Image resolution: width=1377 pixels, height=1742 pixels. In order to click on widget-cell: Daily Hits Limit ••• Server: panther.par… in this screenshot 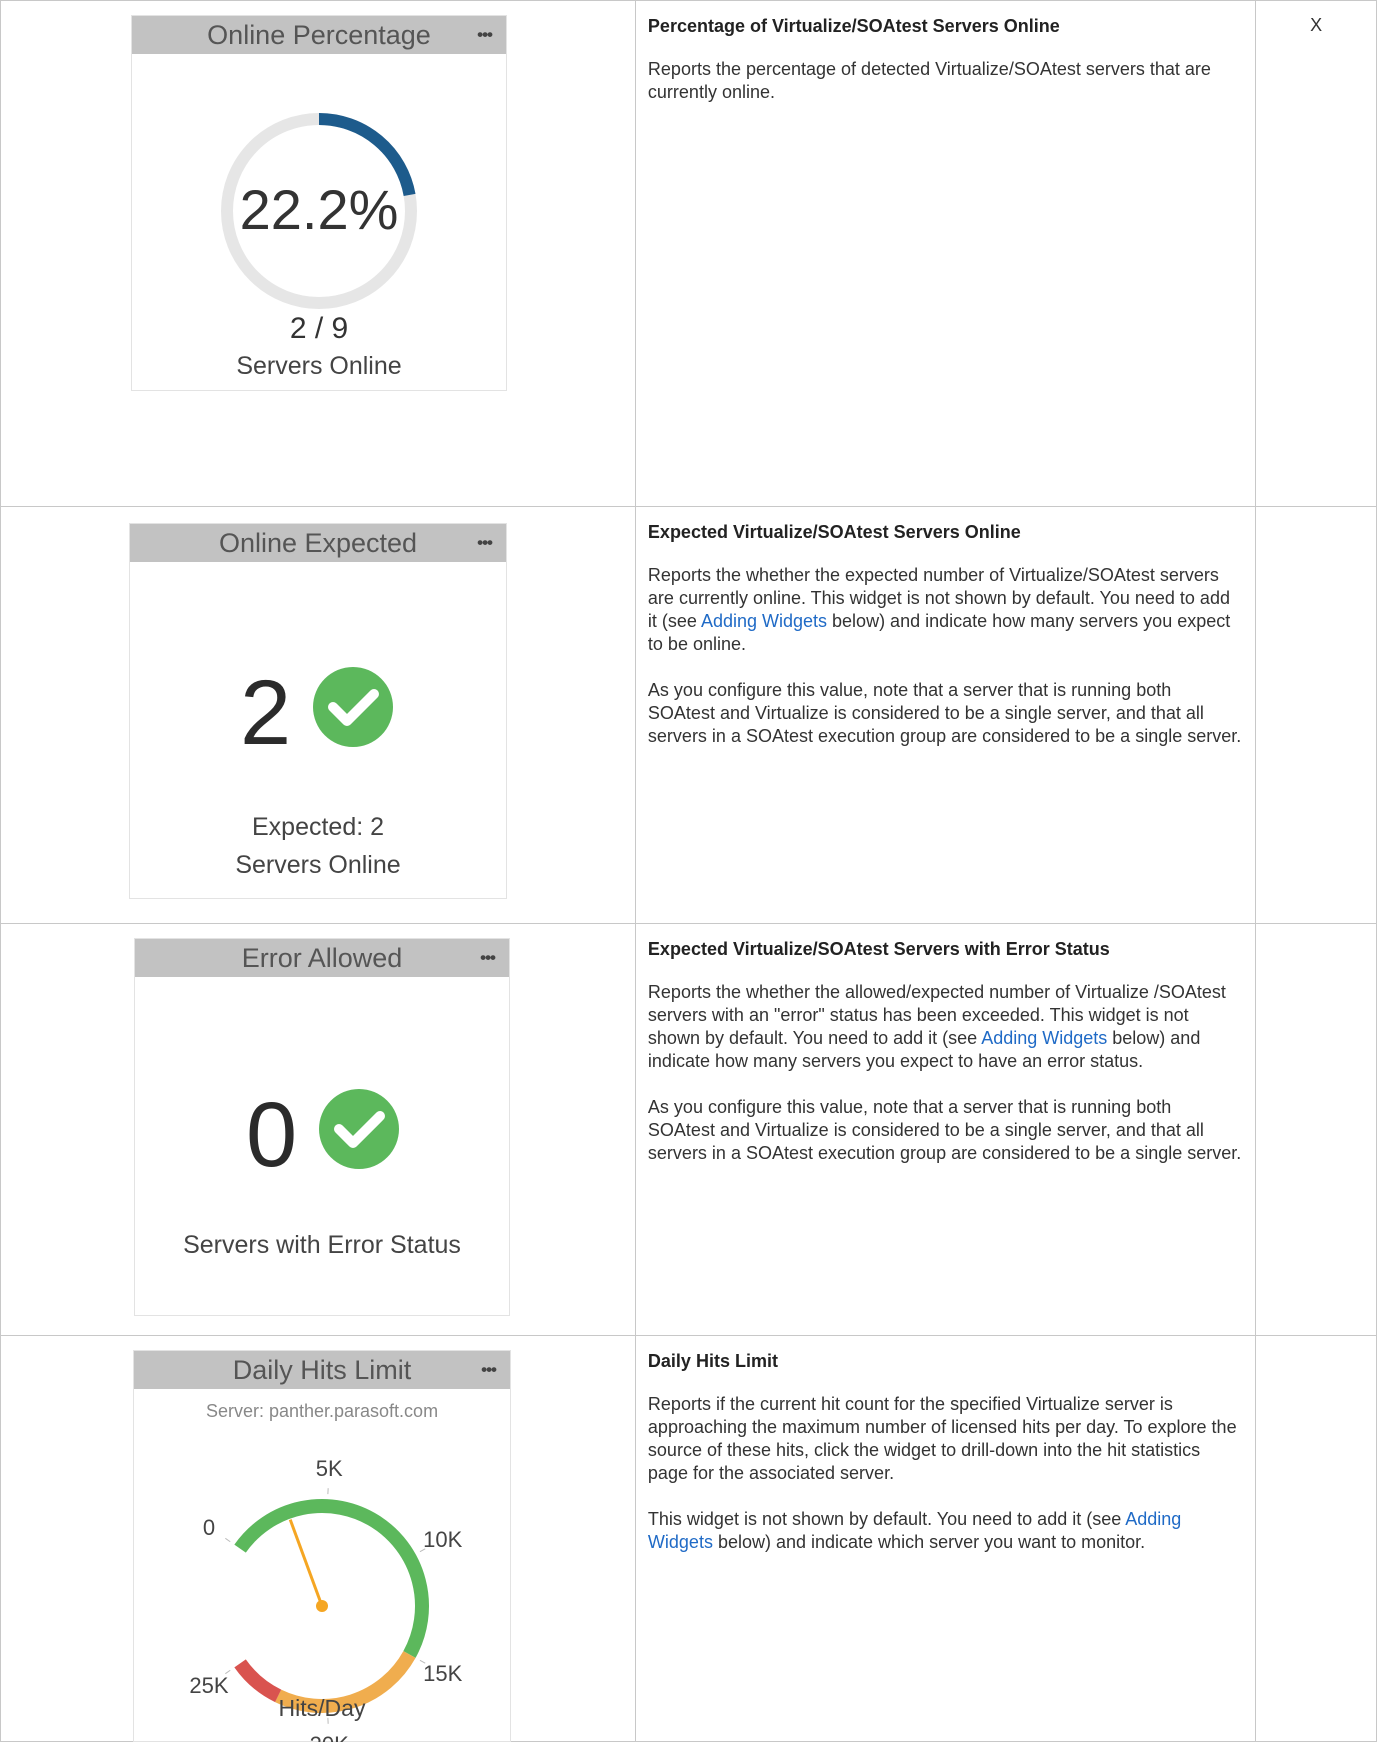, I will do `click(318, 1539)`.